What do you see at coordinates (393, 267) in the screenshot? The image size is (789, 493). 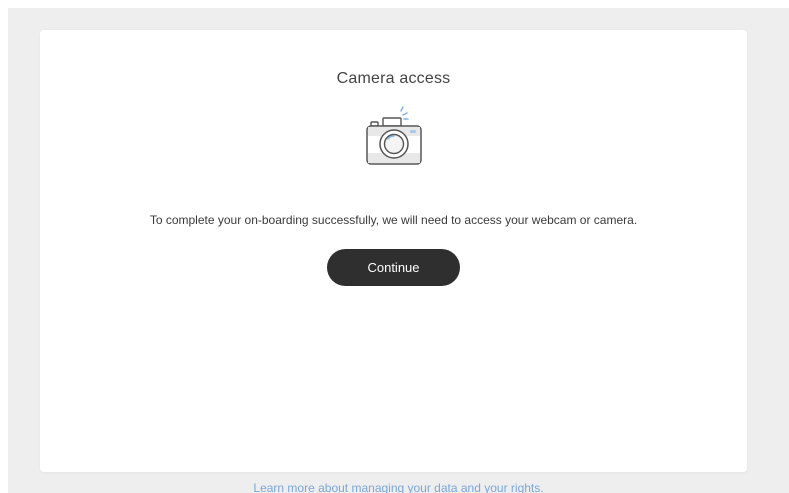 I see `continue-button: Continue` at bounding box center [393, 267].